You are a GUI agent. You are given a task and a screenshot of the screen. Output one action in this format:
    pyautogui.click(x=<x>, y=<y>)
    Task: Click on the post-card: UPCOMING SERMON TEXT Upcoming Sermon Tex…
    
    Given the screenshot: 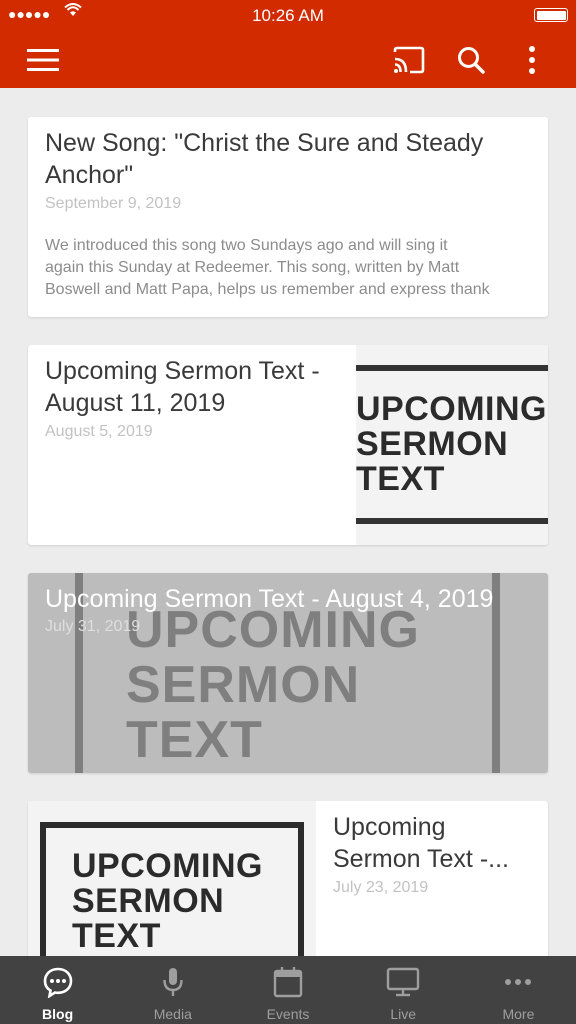 What is the action you would take?
    pyautogui.click(x=288, y=878)
    